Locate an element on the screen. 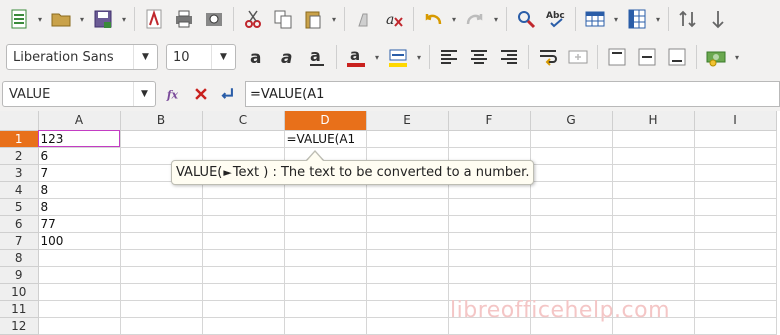 This screenshot has height=335, width=780. cell-i3 is located at coordinates (735, 173).